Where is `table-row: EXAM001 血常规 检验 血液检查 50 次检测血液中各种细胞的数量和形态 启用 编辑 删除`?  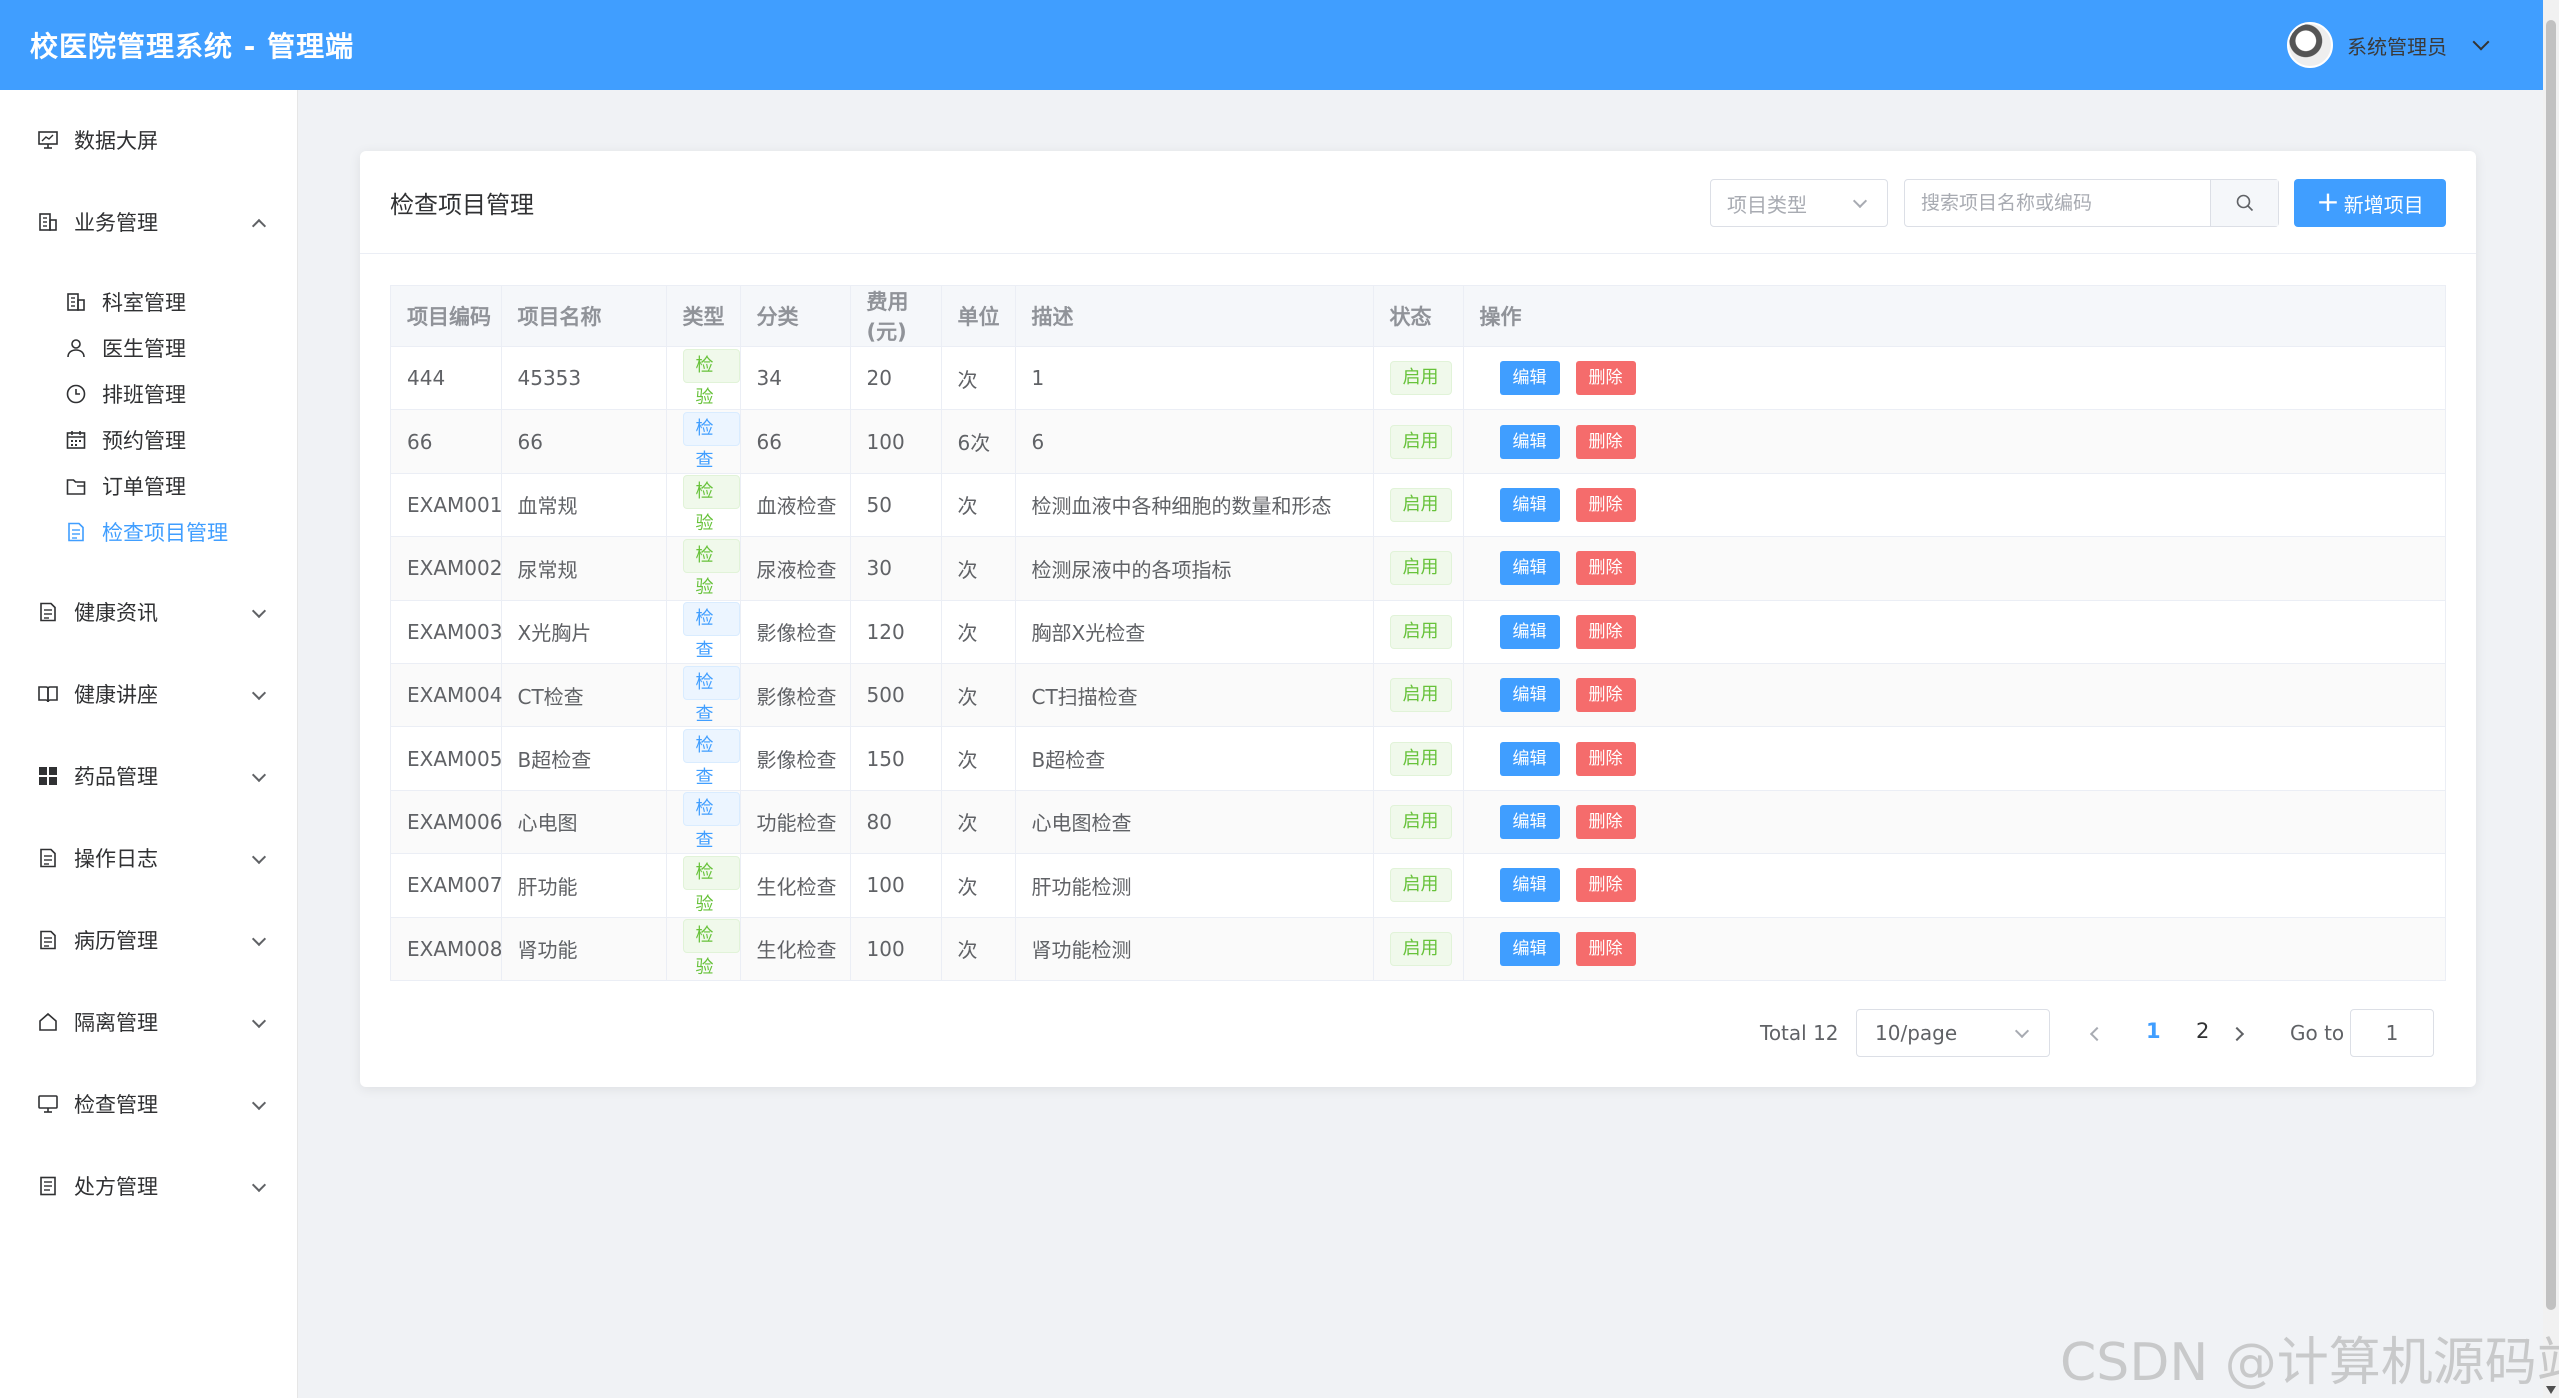
table-row: EXAM001 血常规 检验 血液检查 50 次检测血液中各种细胞的数量和形态 启用 编辑 删除 is located at coordinates (1418, 505).